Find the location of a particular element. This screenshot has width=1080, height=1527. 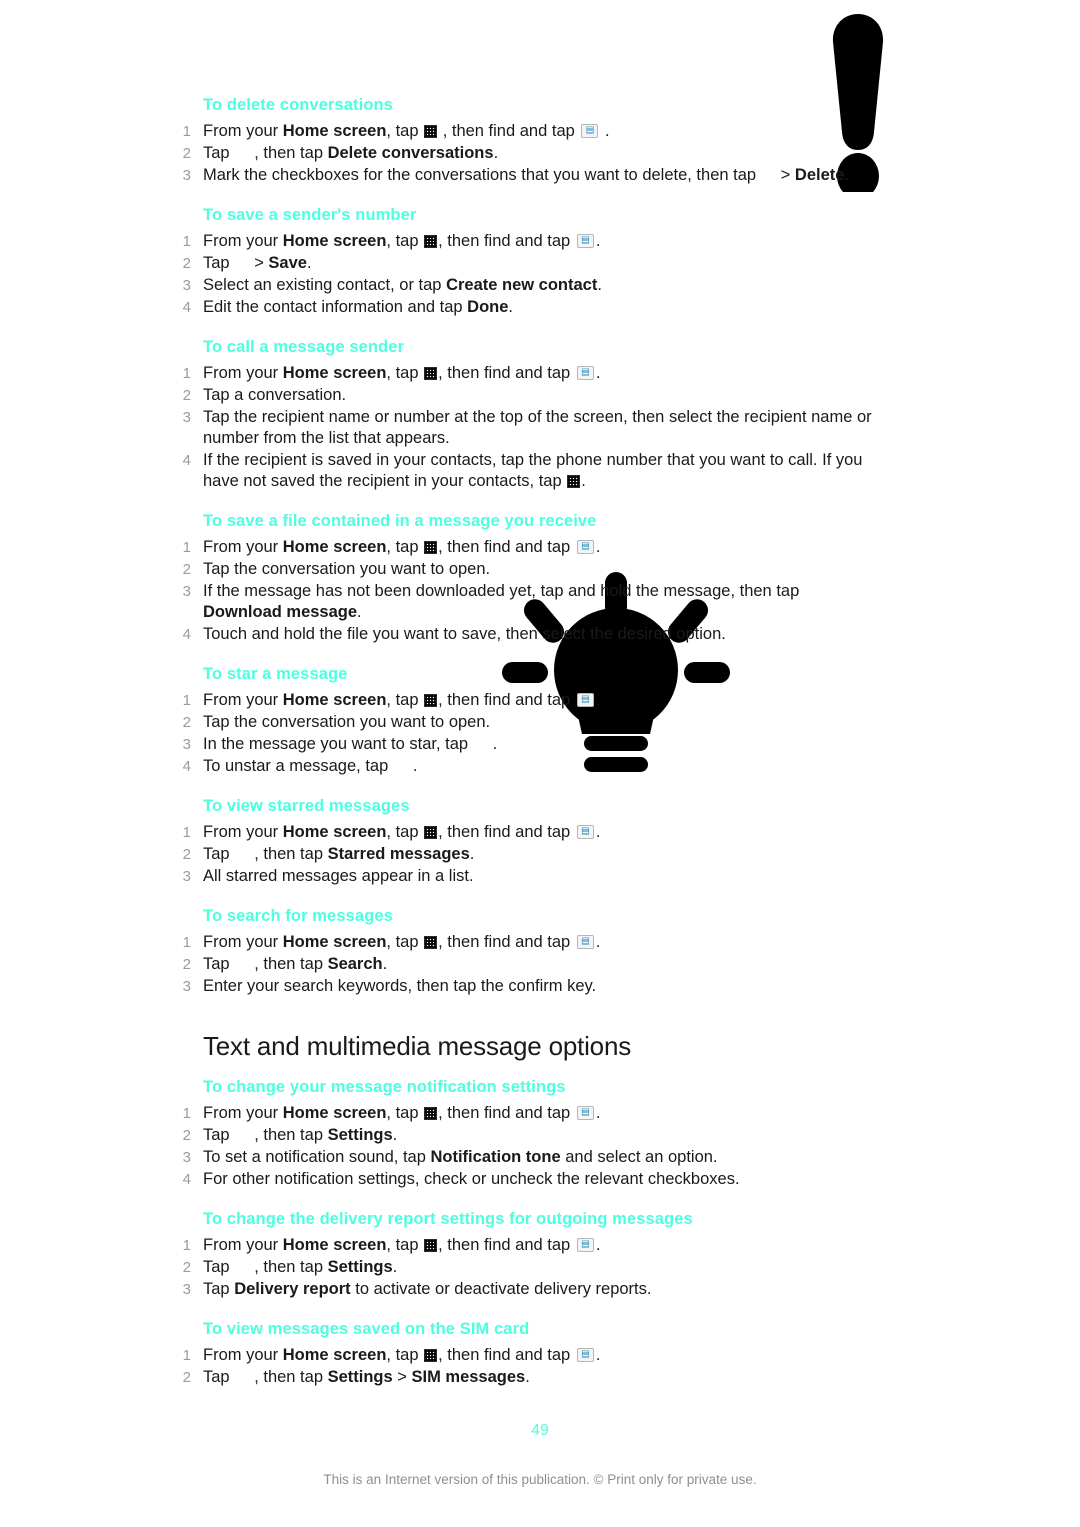

emphasis-text: Save is located at coordinates (287, 263).